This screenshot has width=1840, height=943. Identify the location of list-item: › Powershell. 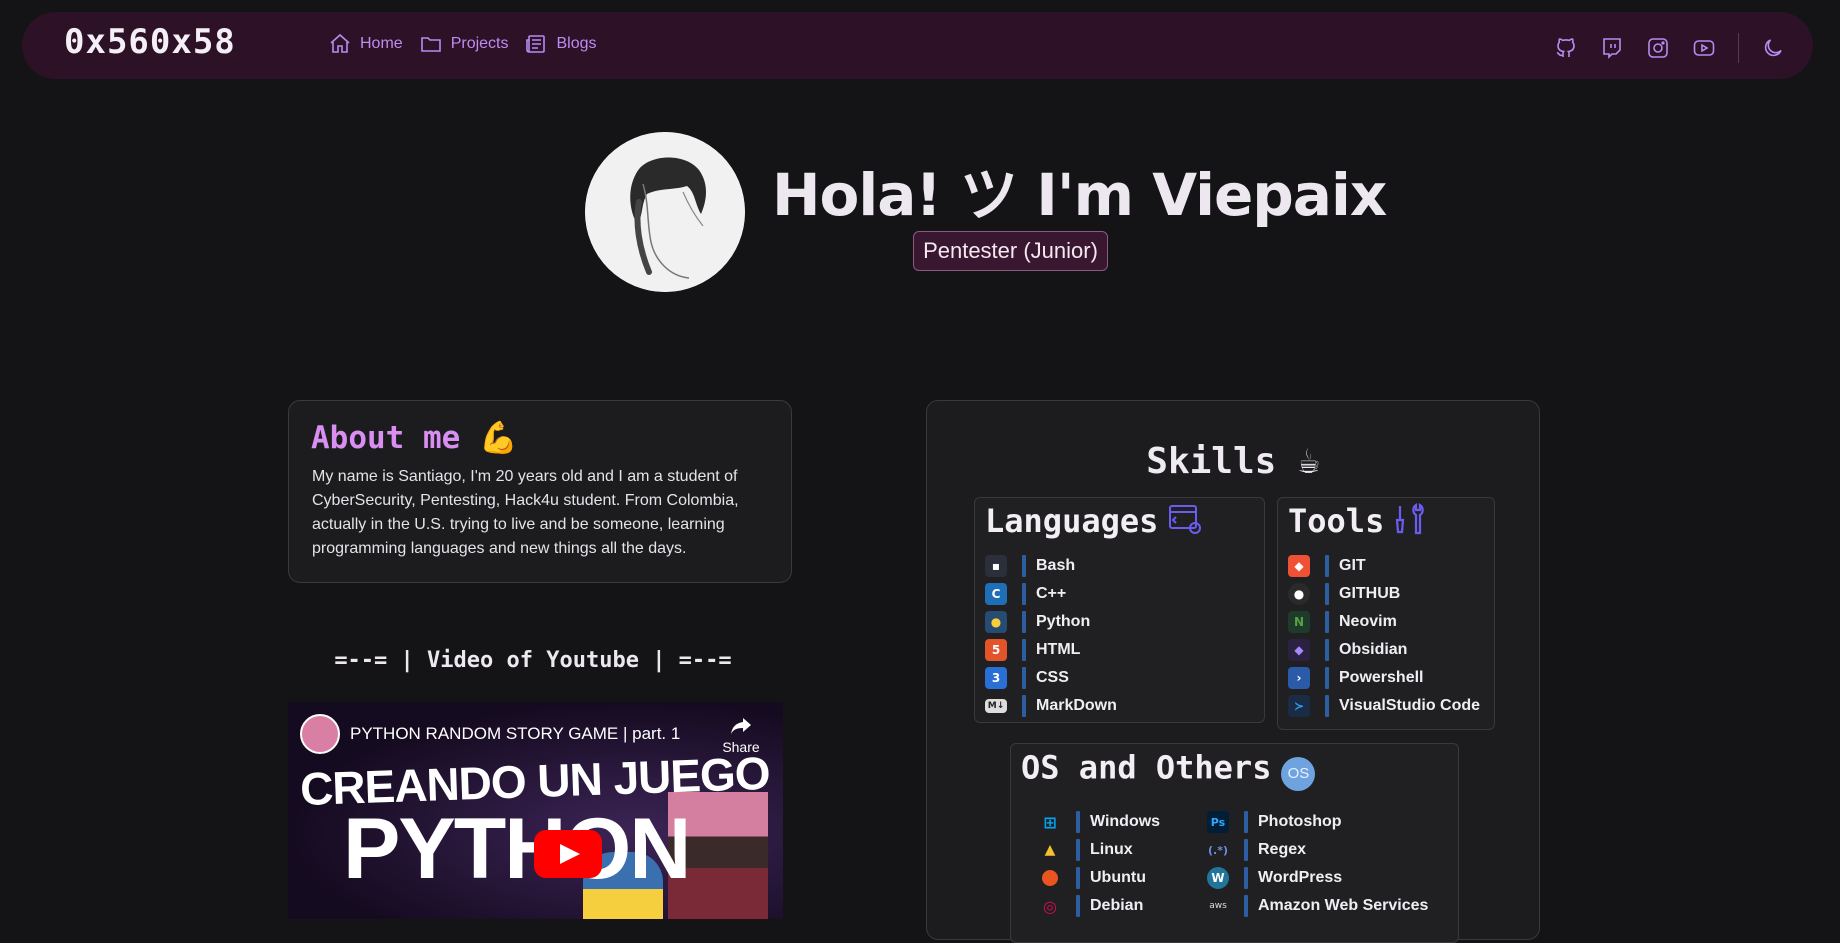
(1384, 678).